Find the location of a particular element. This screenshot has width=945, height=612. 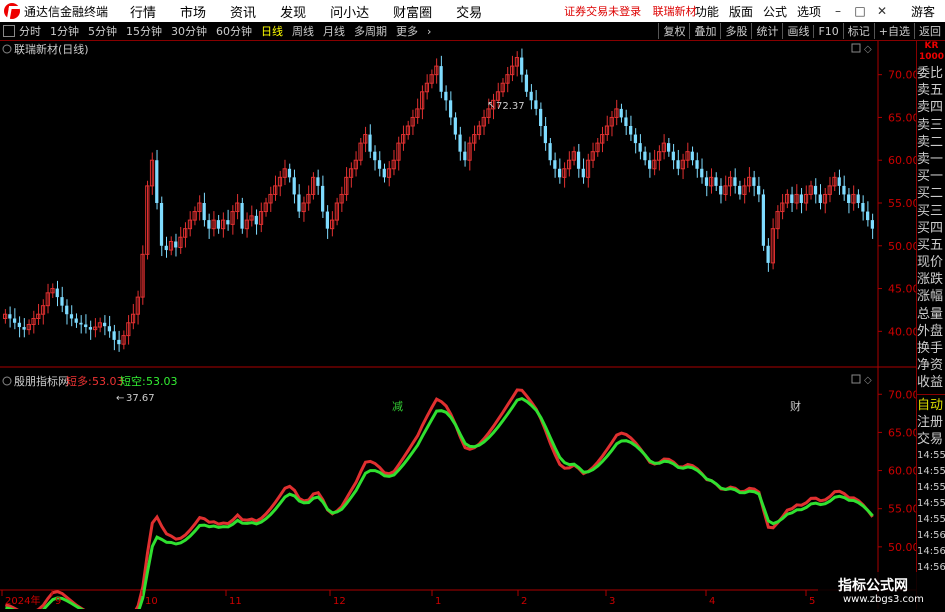

period-tab-8: 月线 is located at coordinates (334, 31).